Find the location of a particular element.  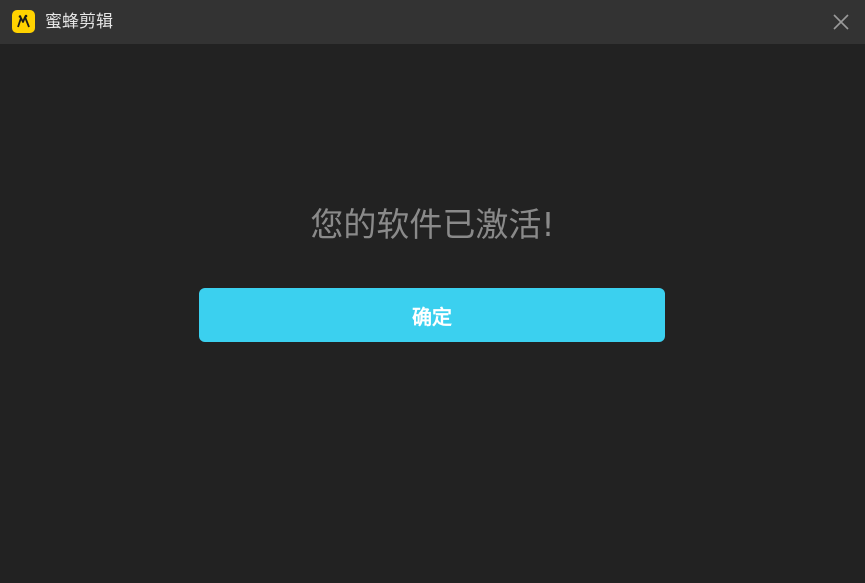

activation-message: 您的软件已激活! is located at coordinates (432, 224).